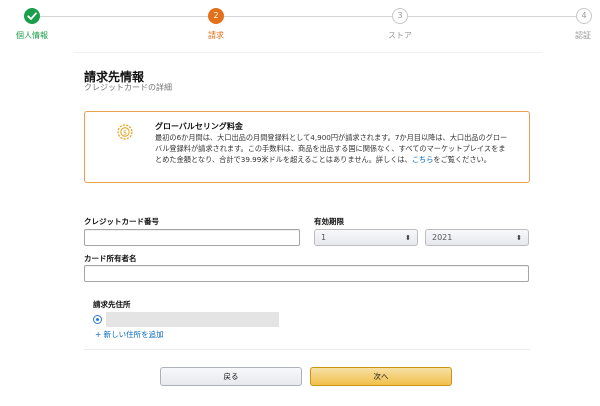  I want to click on cardholder-label: カード所有者名, so click(110, 258).